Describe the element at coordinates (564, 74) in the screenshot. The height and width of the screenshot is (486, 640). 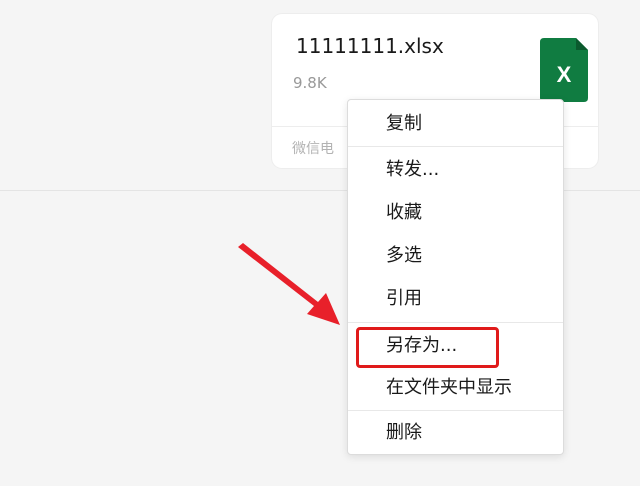
I see `excel-icon-letter: X` at that location.